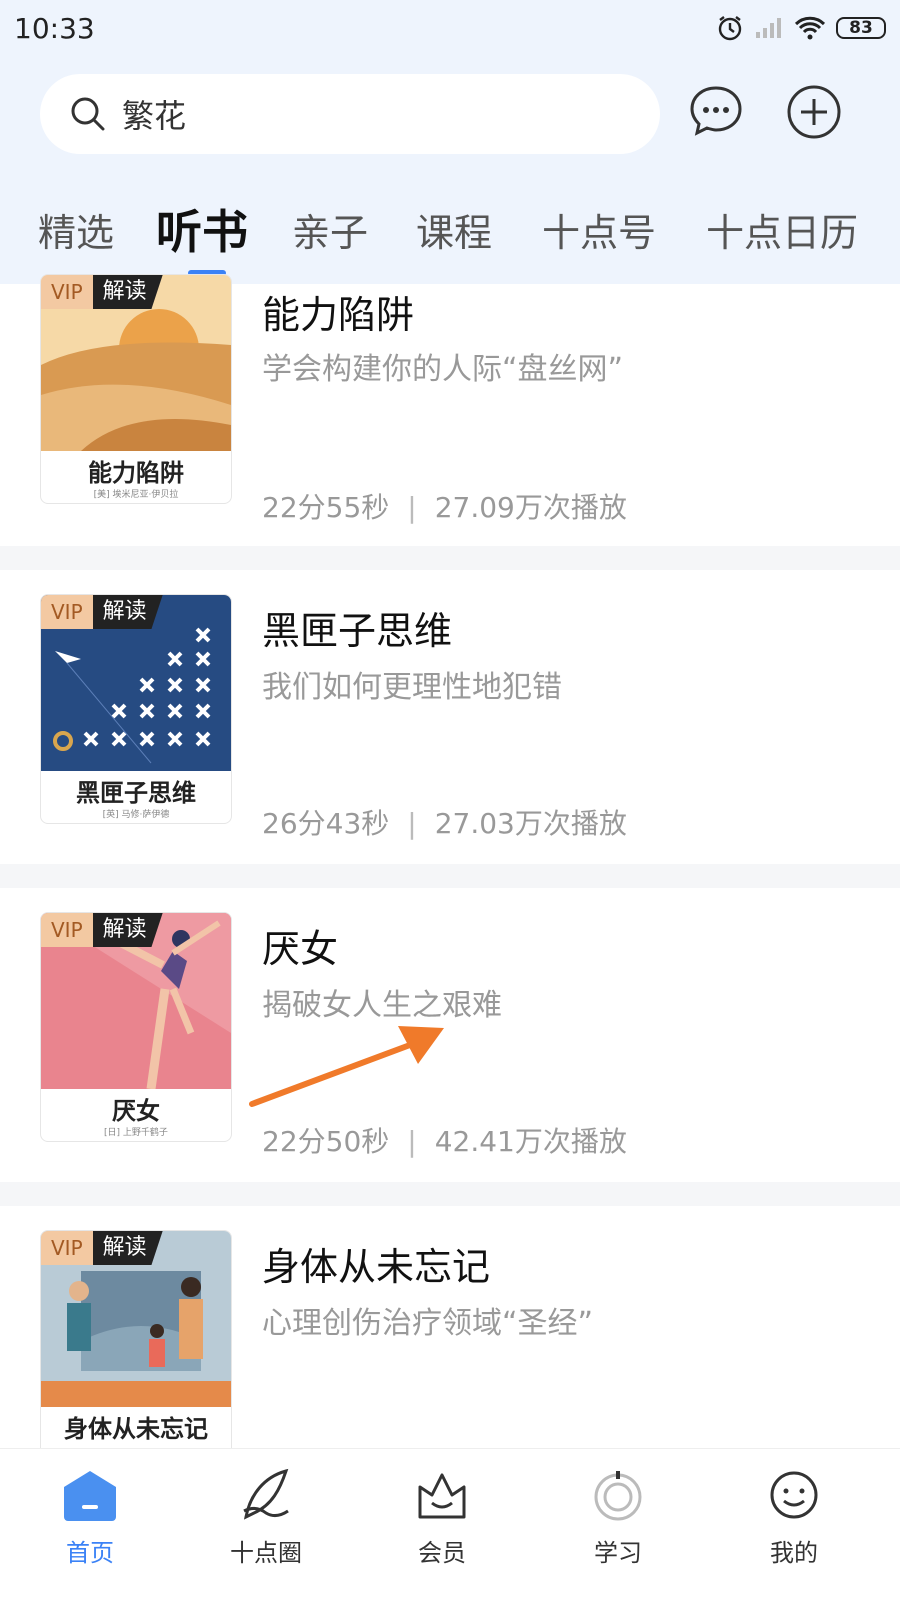 The image size is (900, 1601). I want to click on nav-mine: 我的, so click(794, 1516).